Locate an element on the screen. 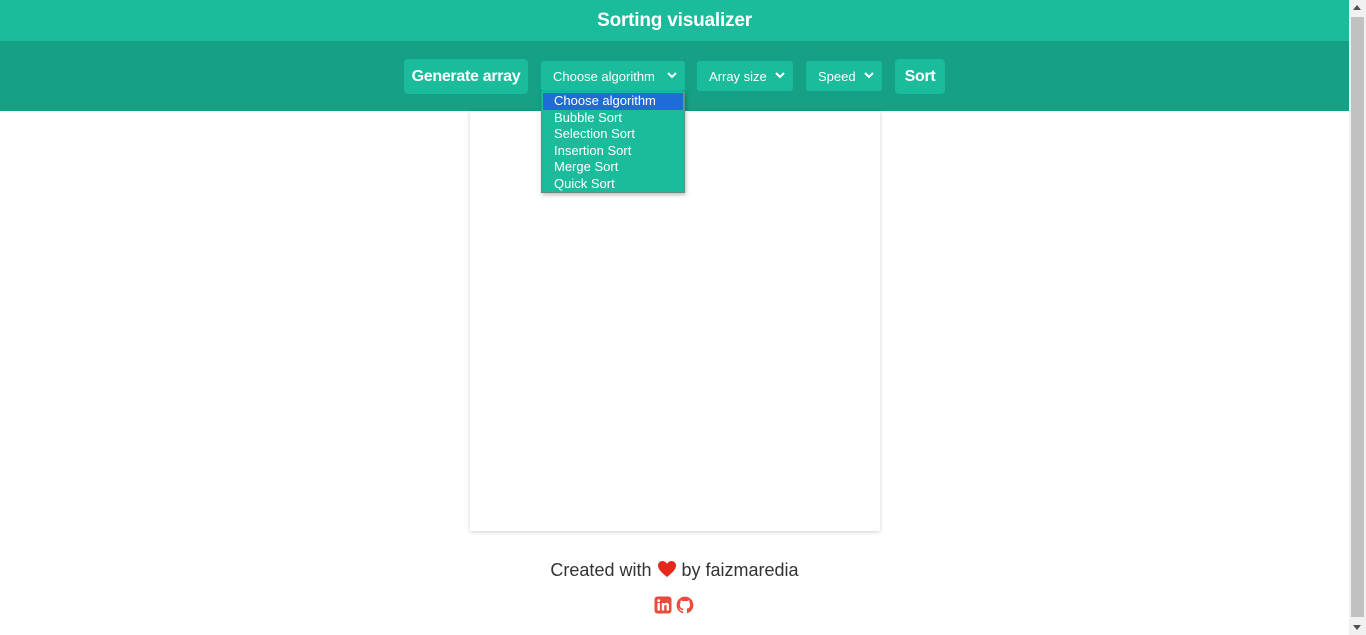  generate-array-button: Generate array is located at coordinates (466, 76).